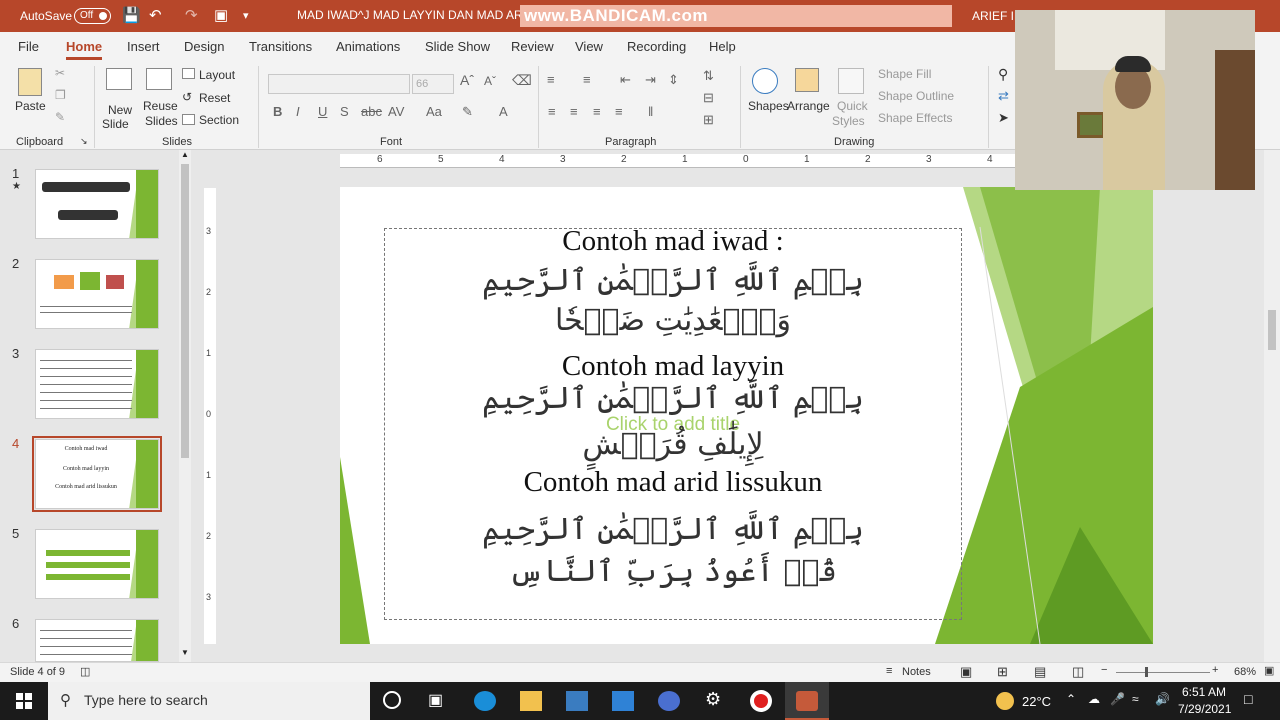 The width and height of the screenshot is (1280, 720). Describe the element at coordinates (188, 73) in the screenshot. I see `layout-icon` at that location.